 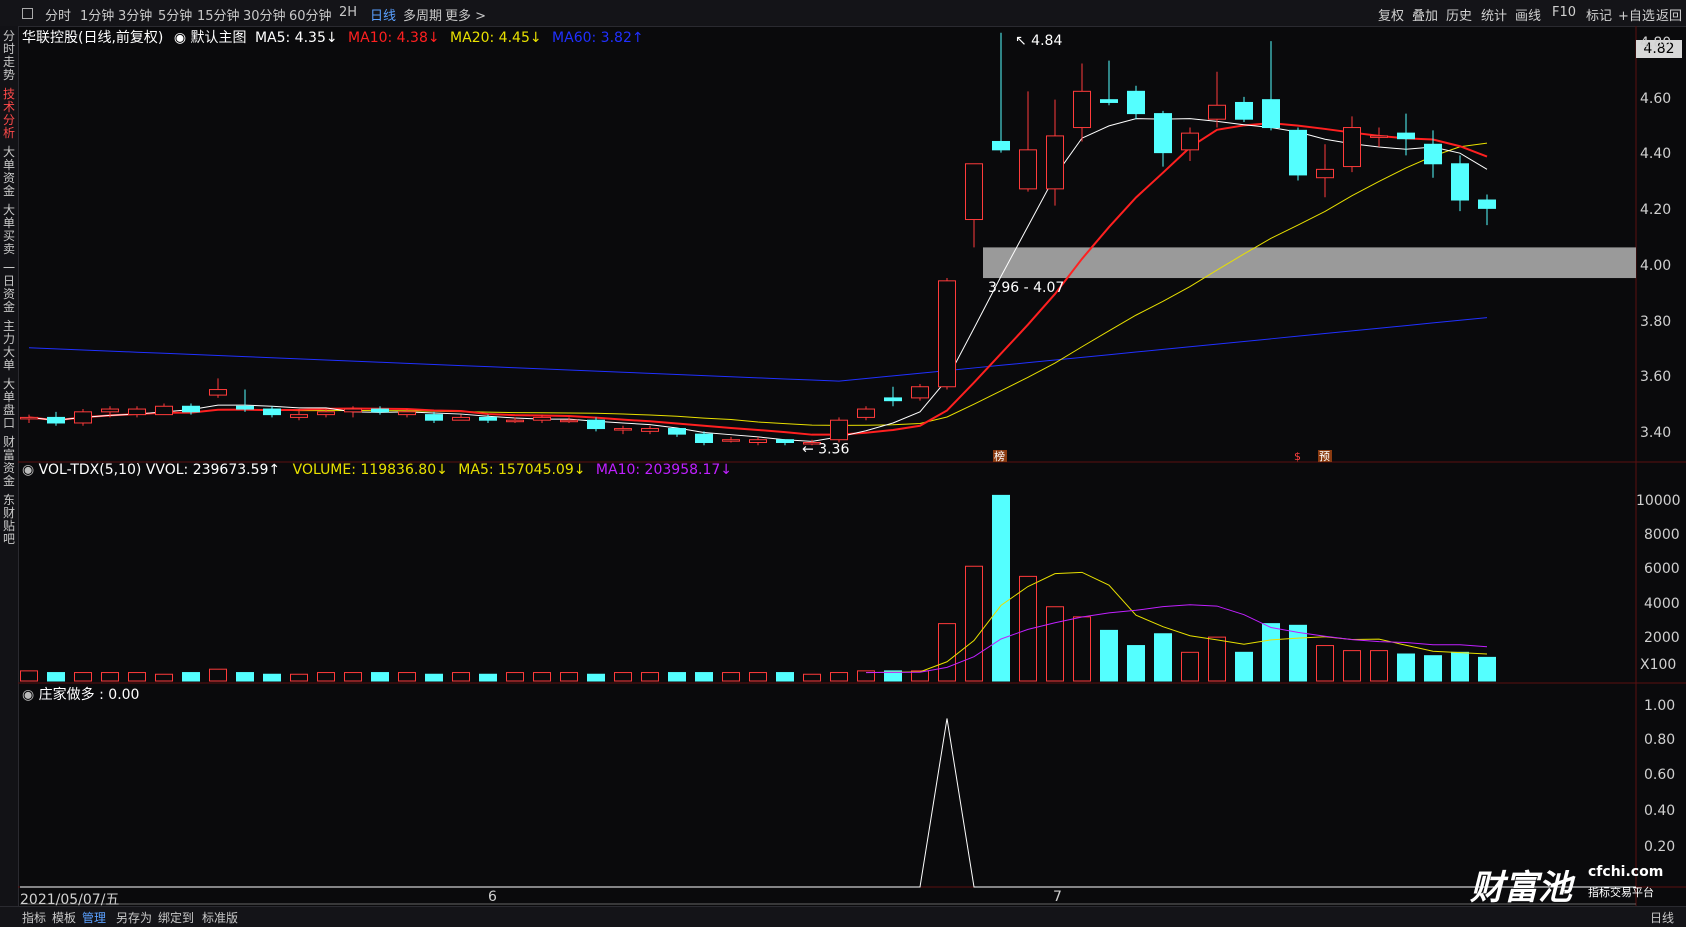 I want to click on price-tick-1: 4.60, so click(x=1656, y=98).